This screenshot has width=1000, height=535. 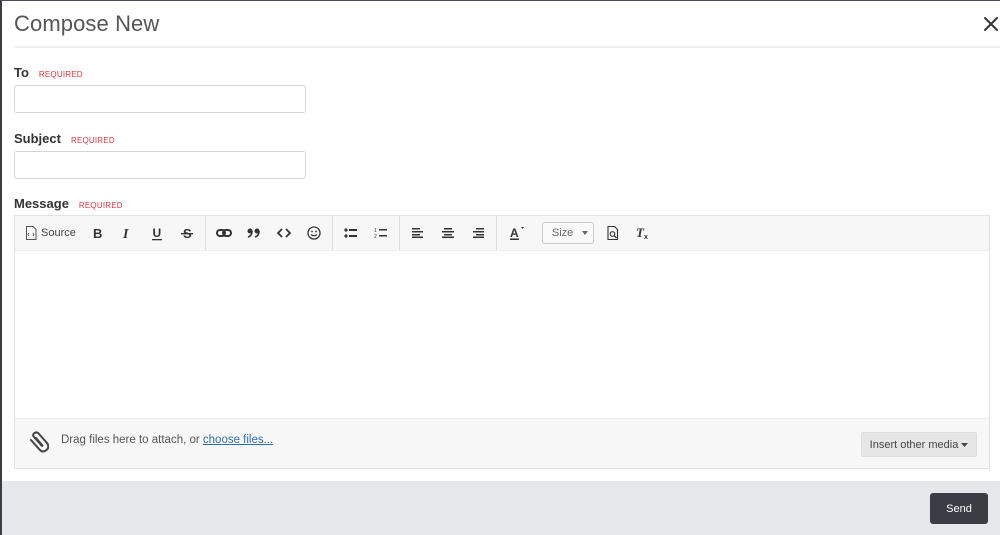 I want to click on bold-button: B, so click(x=97, y=233).